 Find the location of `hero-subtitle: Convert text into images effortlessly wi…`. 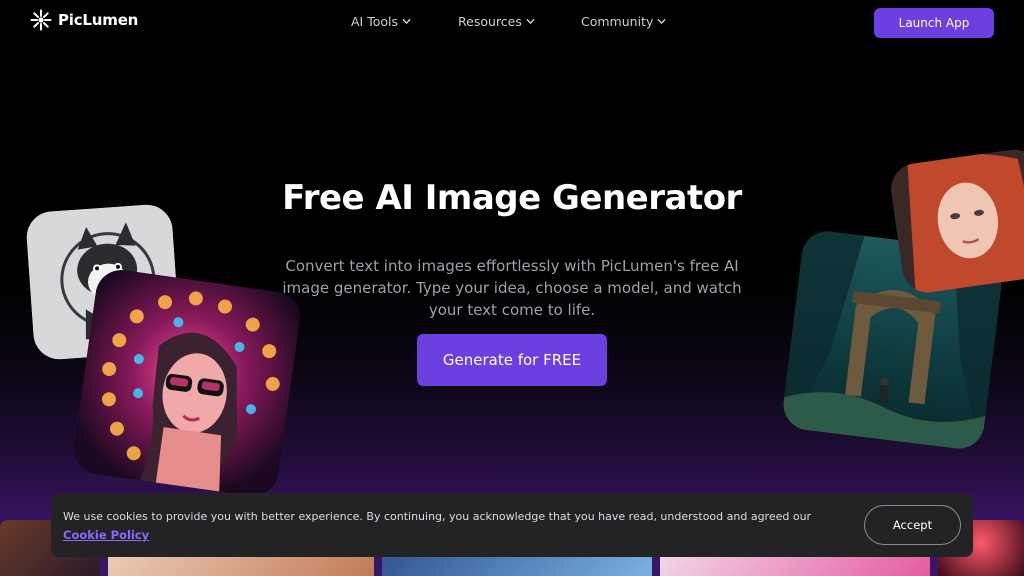

hero-subtitle: Convert text into images effortlessly wi… is located at coordinates (512, 288).